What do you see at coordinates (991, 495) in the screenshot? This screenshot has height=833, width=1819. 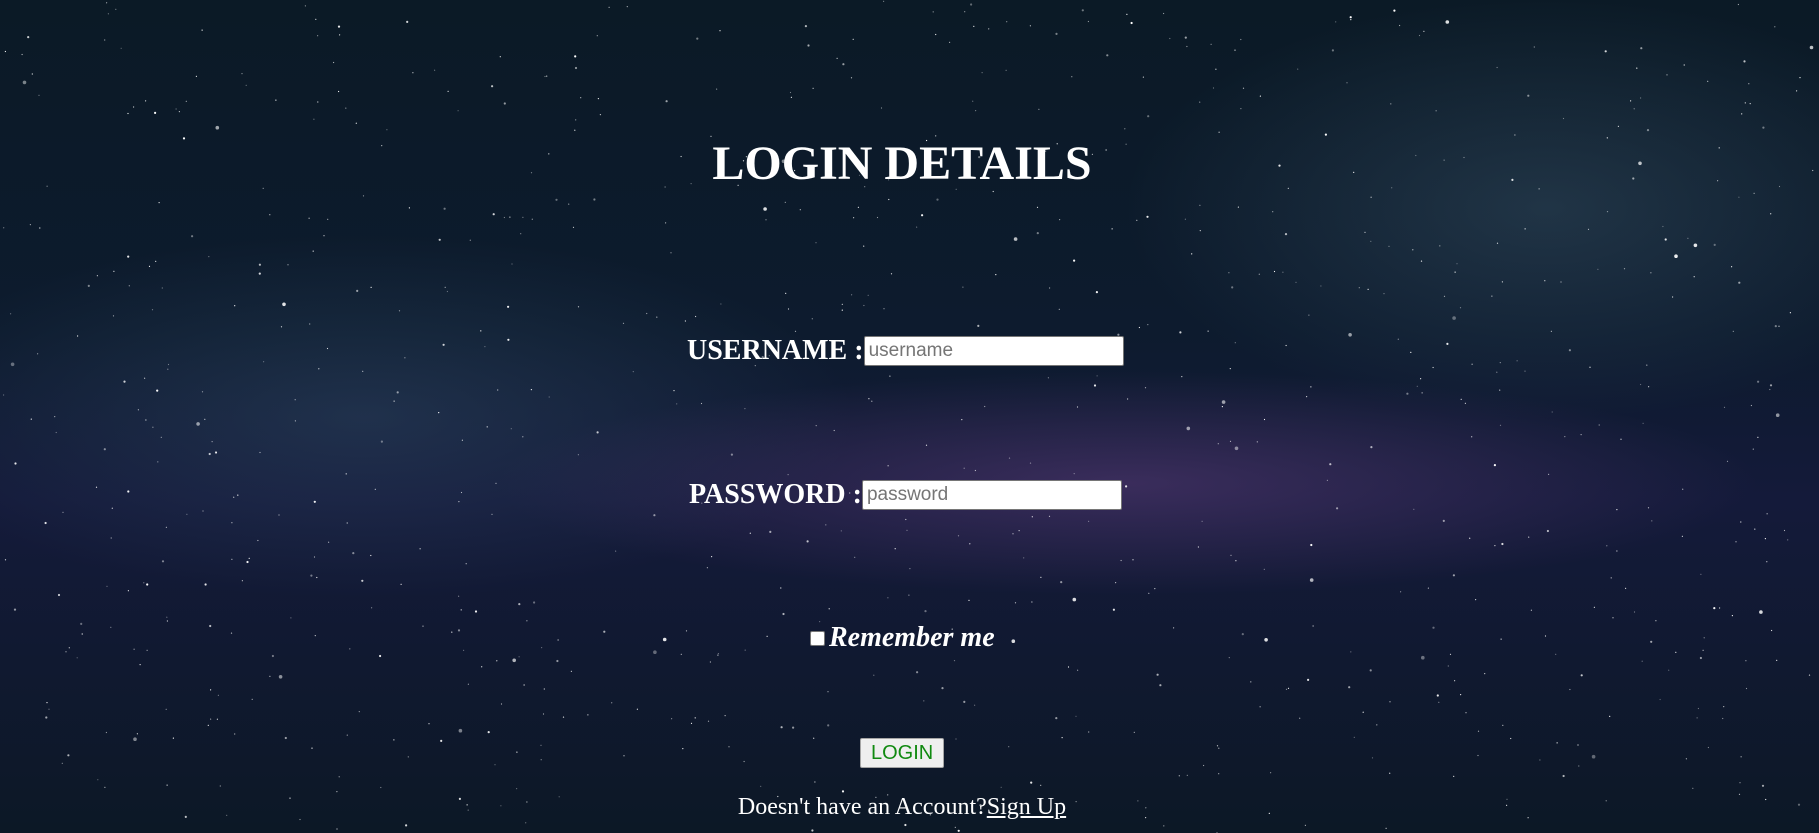 I see `password-input` at bounding box center [991, 495].